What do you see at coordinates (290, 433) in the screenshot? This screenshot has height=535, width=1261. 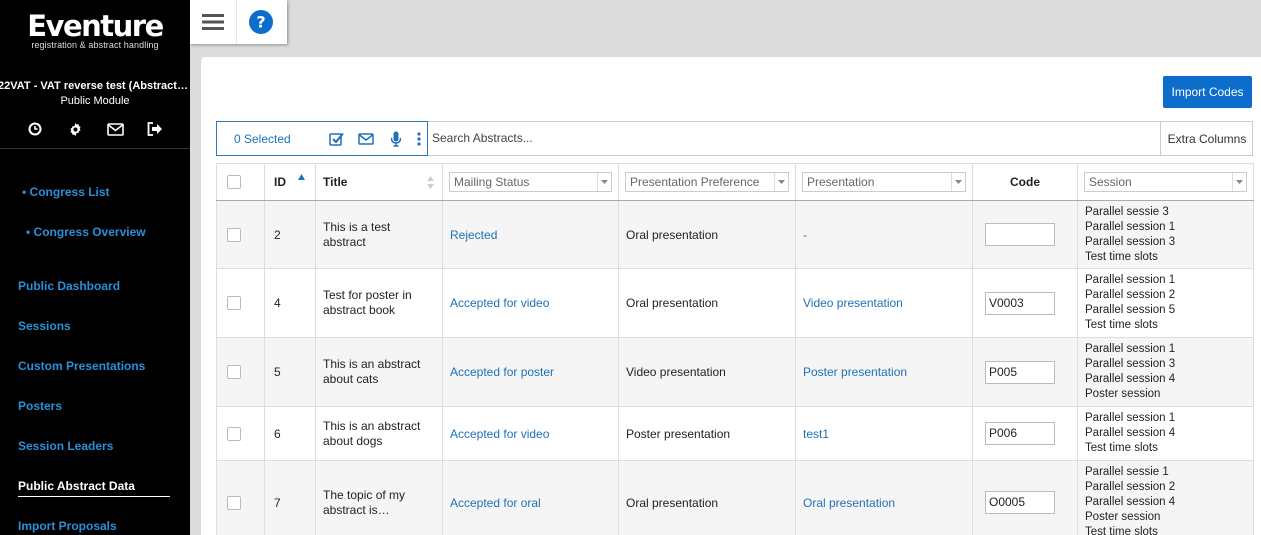 I see `cell-id: 6` at bounding box center [290, 433].